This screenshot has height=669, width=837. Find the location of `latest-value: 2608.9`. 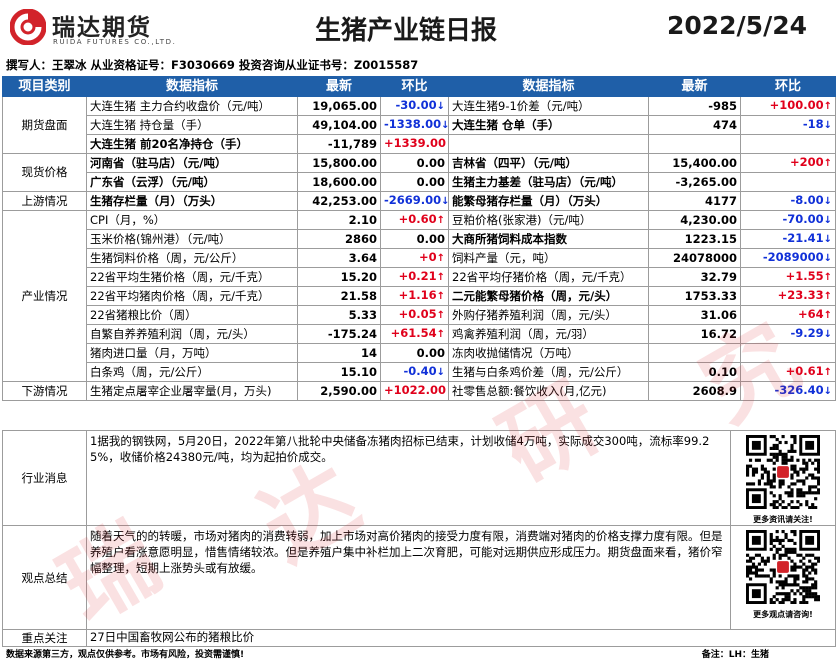

latest-value: 2608.9 is located at coordinates (694, 391).